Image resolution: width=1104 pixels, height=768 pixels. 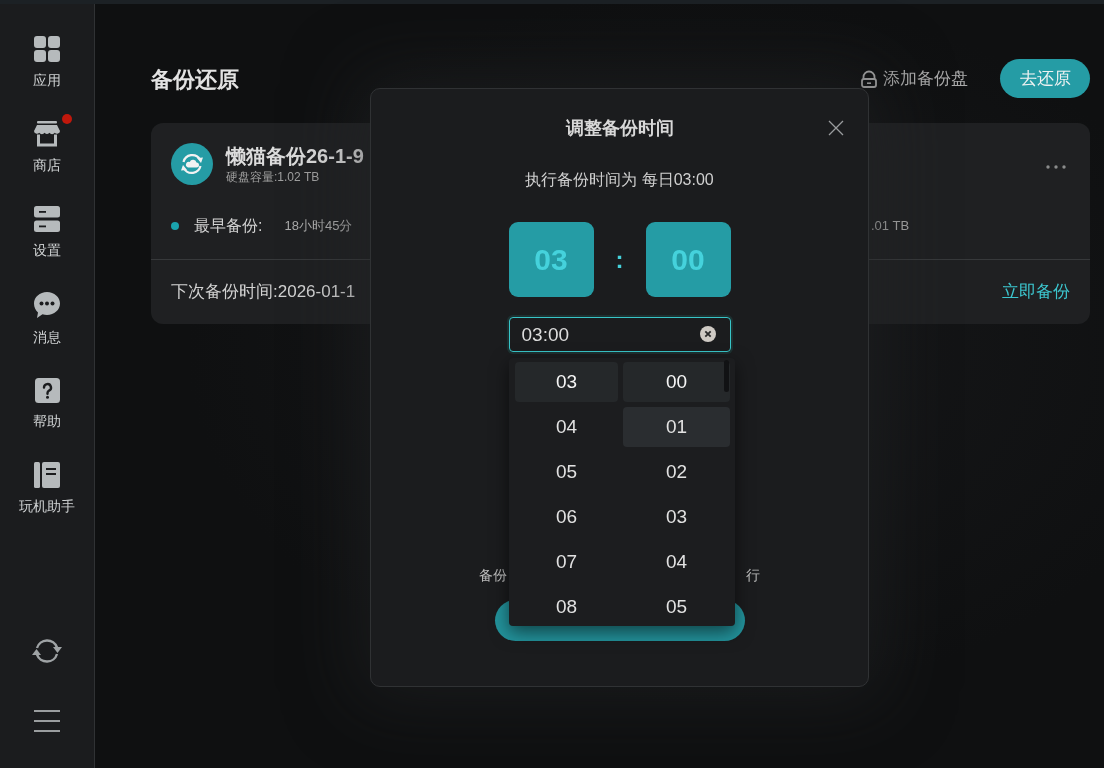 I want to click on sync-icon, so click(x=47, y=651).